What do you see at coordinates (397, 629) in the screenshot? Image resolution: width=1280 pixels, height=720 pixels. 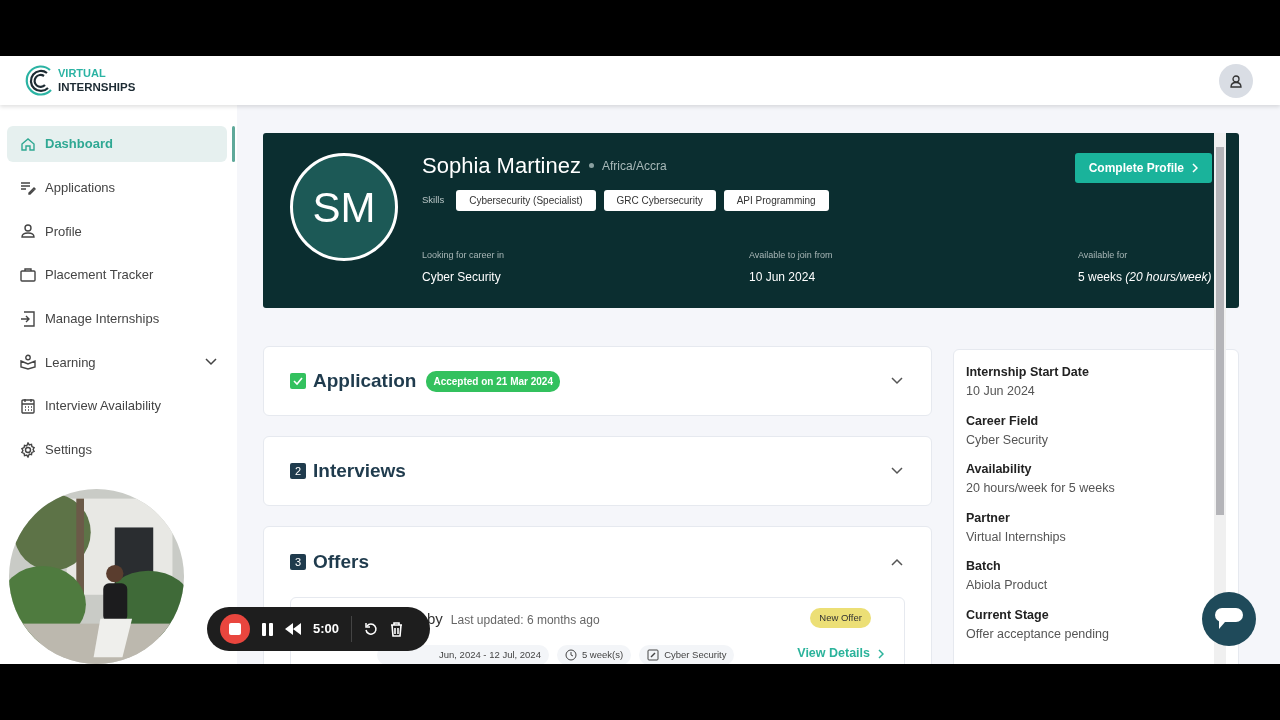 I see `trash-icon` at bounding box center [397, 629].